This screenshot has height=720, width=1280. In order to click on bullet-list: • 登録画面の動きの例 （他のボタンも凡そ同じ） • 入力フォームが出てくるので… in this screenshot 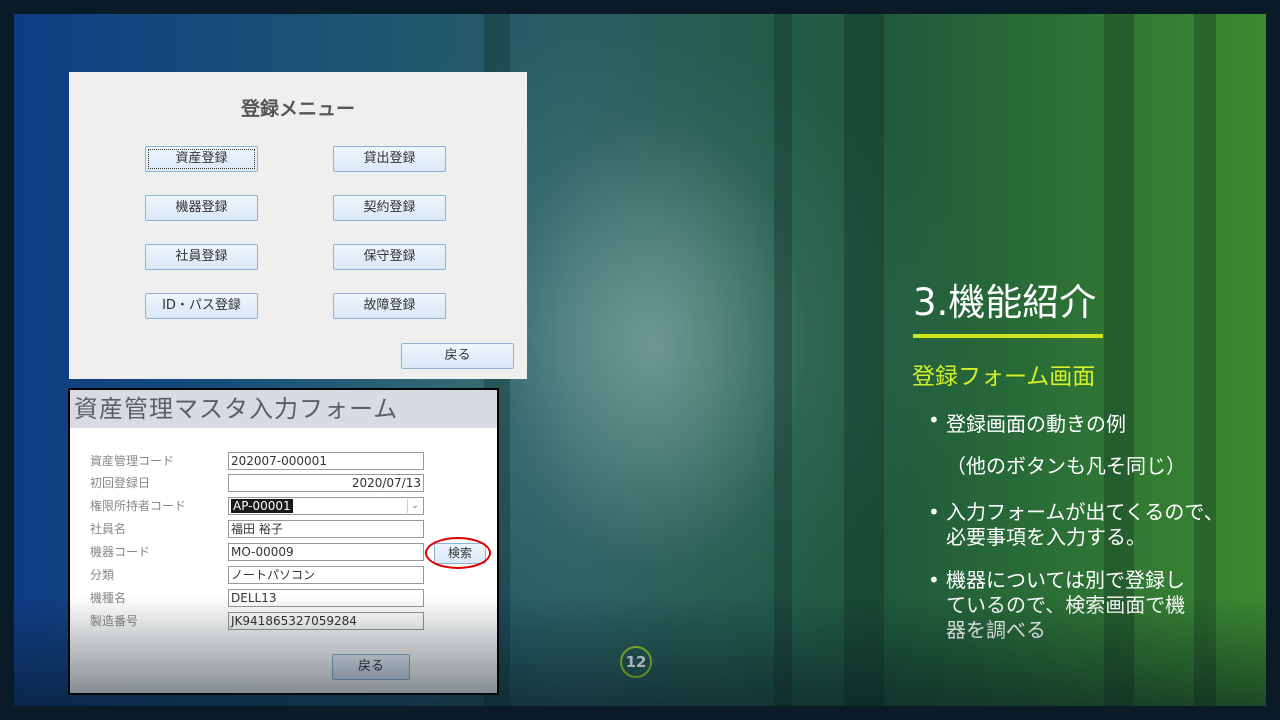, I will do `click(1093, 525)`.